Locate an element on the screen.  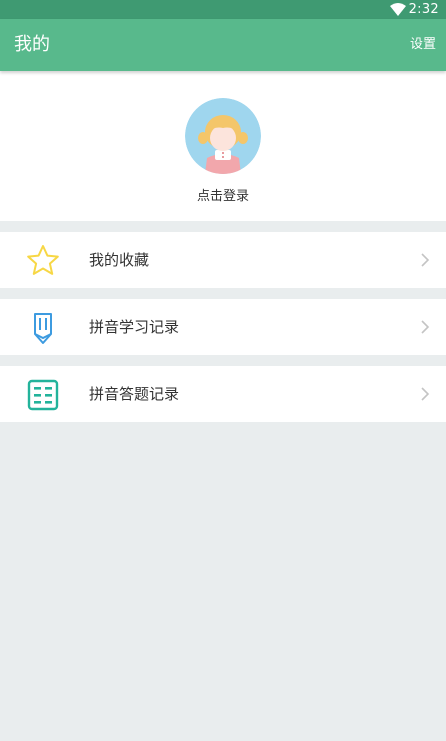
settings-button: 设置 is located at coordinates (423, 45).